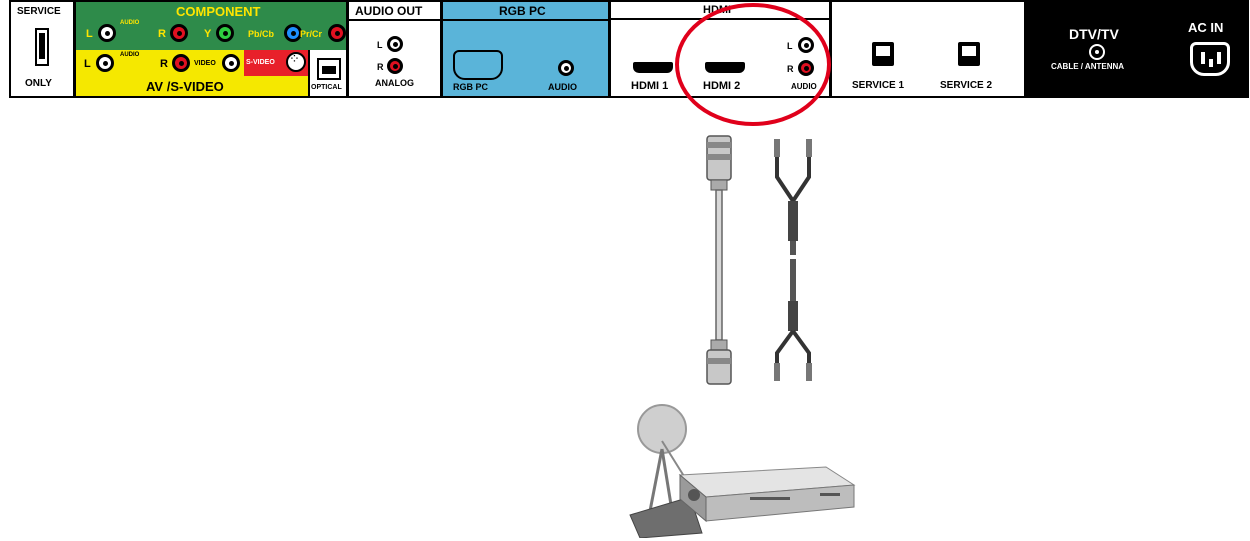 This screenshot has height=541, width=1250. What do you see at coordinates (719, 260) in the screenshot?
I see `hdmi-cable-icon` at bounding box center [719, 260].